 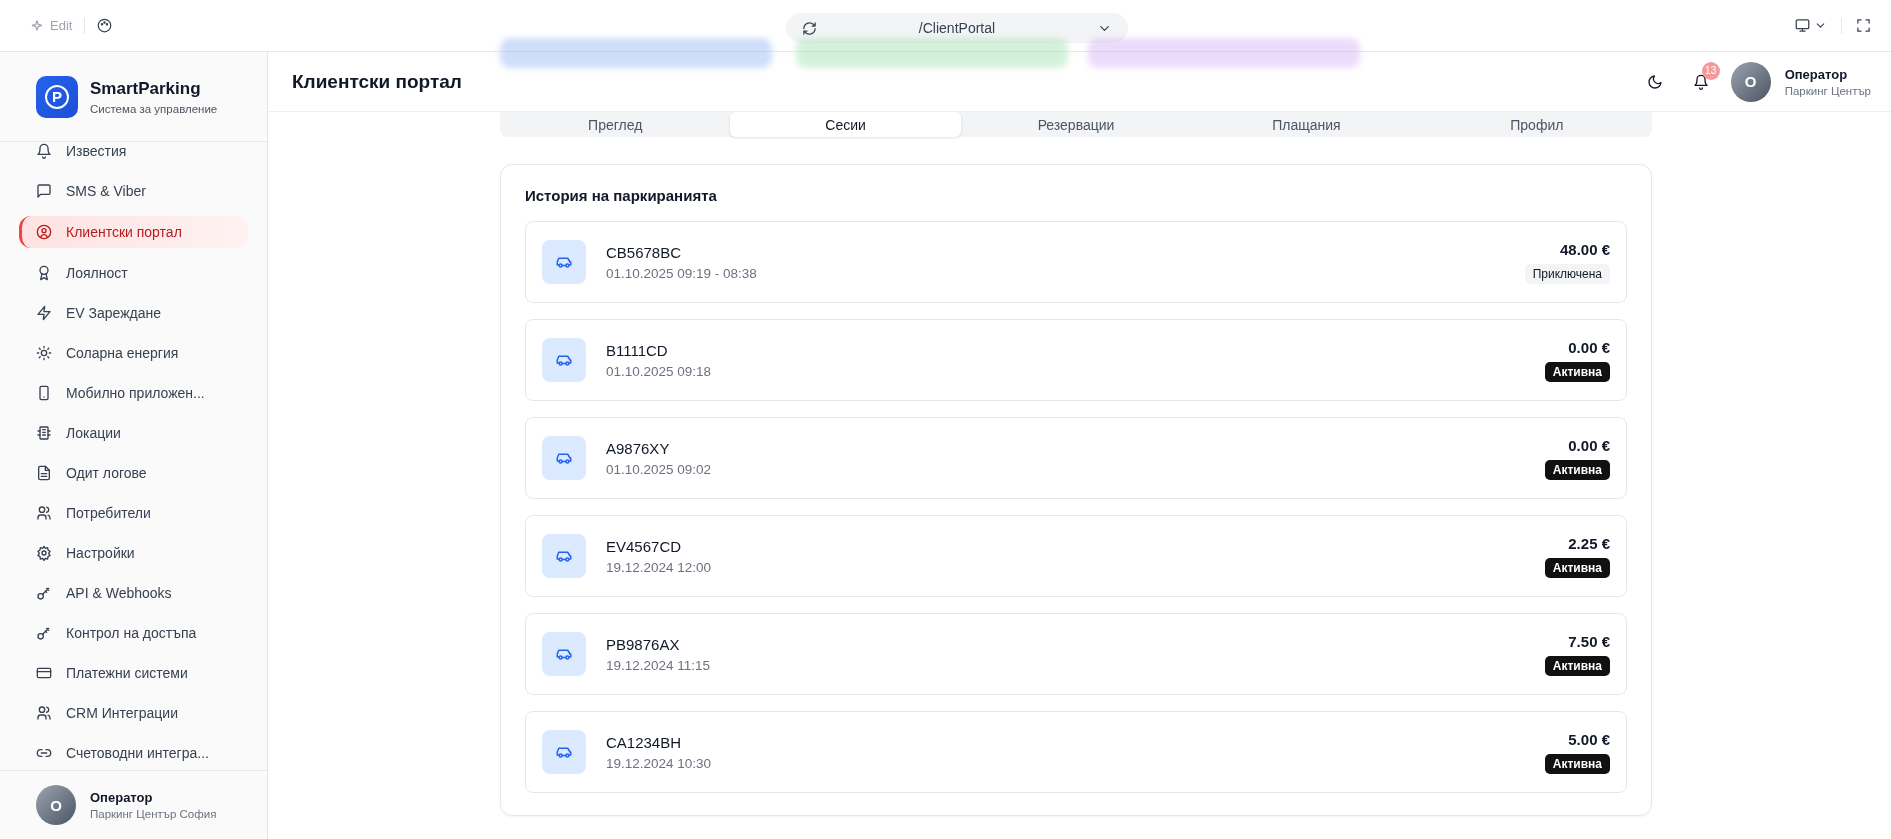 What do you see at coordinates (1076, 360) in the screenshot?
I see `session-row: B1111CD 01.10.2025 09:18 0.00 € Активна` at bounding box center [1076, 360].